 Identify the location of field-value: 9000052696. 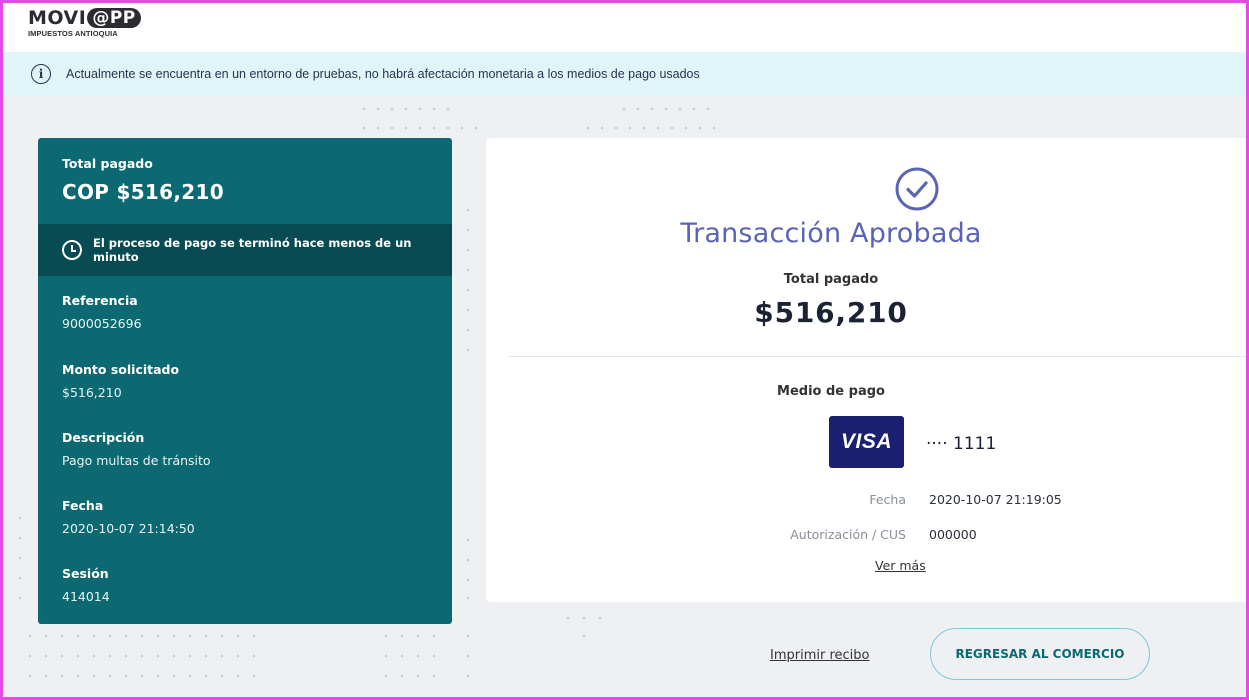
(102, 323).